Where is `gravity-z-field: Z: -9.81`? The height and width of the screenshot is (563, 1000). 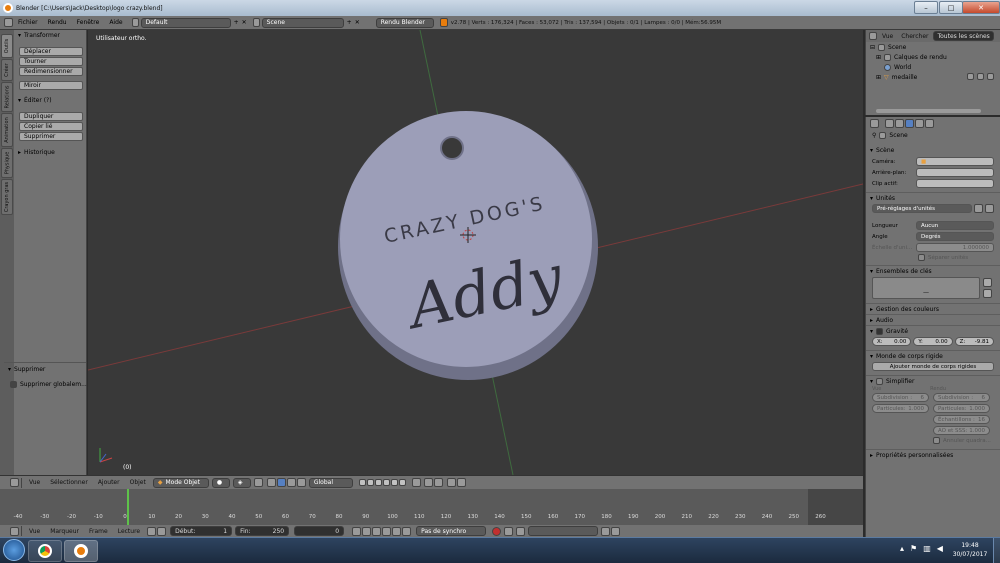
gravity-z-field: Z: -9.81 is located at coordinates (974, 341).